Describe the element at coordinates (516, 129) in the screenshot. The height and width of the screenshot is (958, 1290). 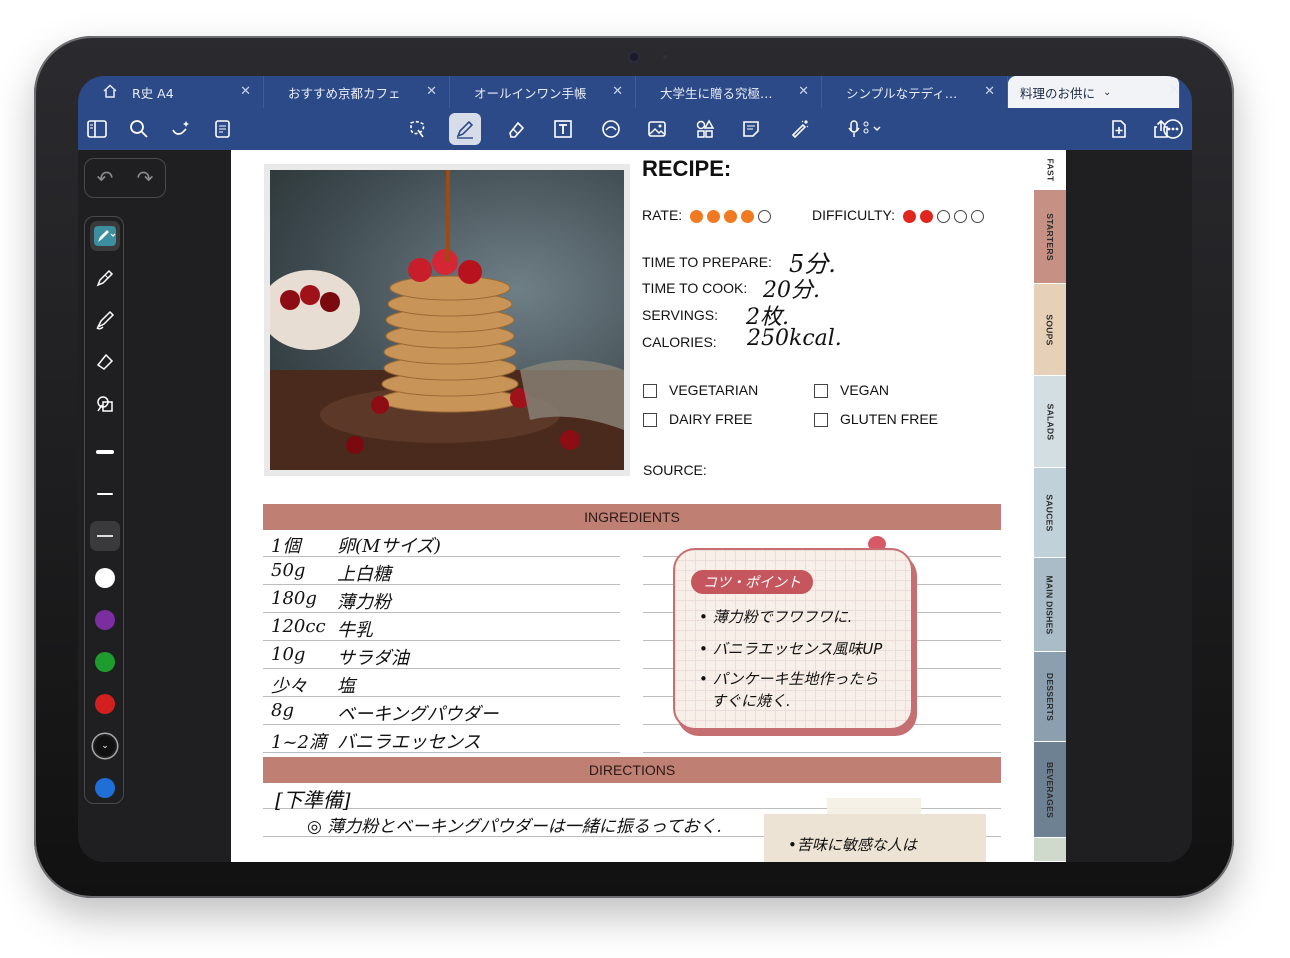
I see `eraser-icon` at that location.